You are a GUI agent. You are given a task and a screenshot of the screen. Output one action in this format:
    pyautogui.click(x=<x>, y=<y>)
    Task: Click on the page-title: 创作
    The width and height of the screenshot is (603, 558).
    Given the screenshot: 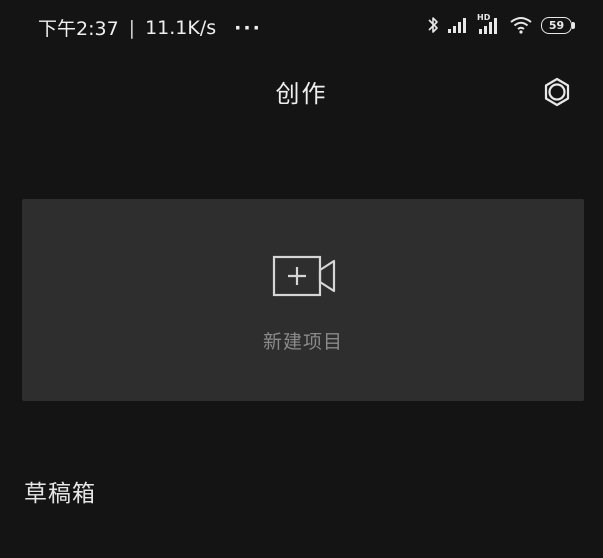 What is the action you would take?
    pyautogui.click(x=301, y=94)
    